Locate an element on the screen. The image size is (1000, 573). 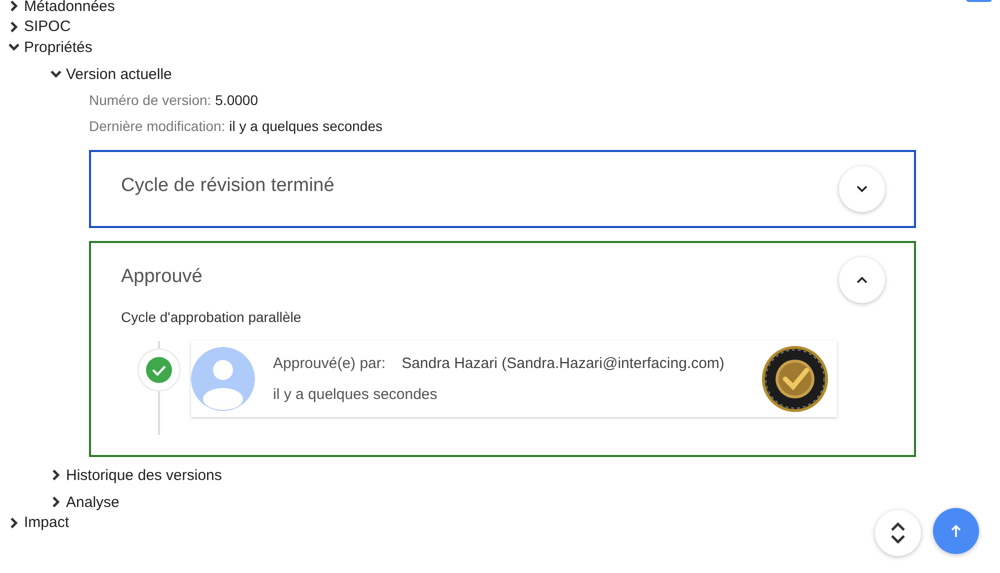
tree-item-label: Propriétés is located at coordinates (58, 47).